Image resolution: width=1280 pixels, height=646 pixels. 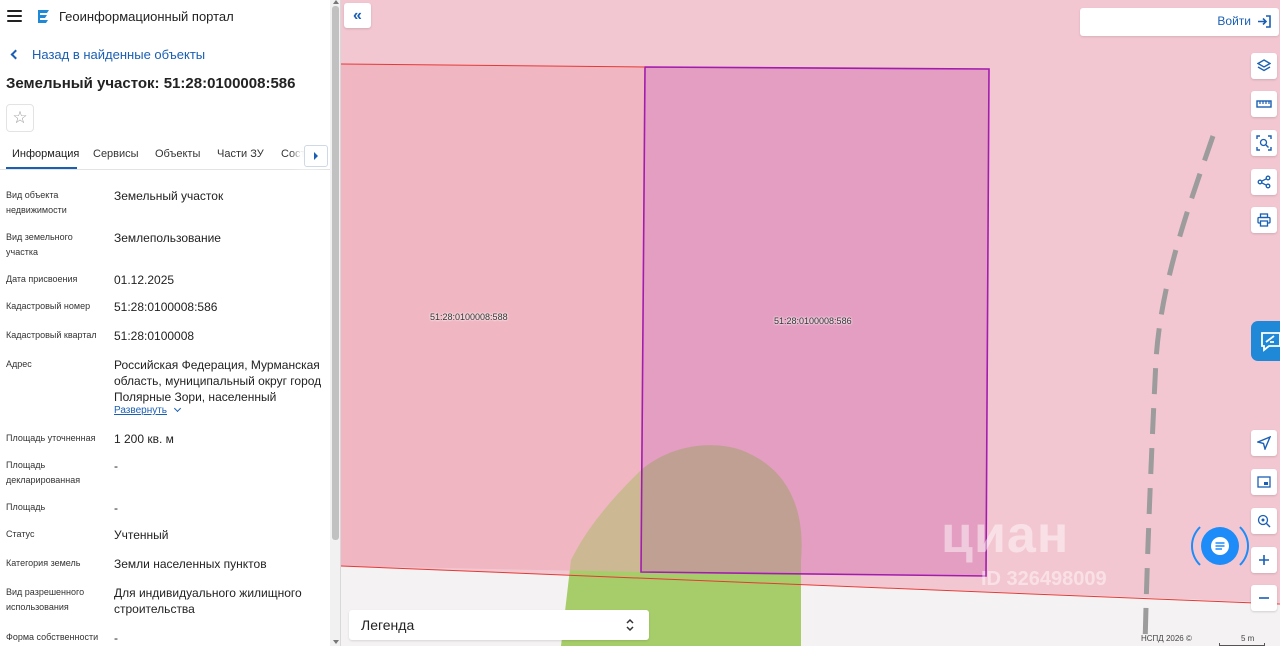 I want to click on ruler-button, so click(x=1264, y=104).